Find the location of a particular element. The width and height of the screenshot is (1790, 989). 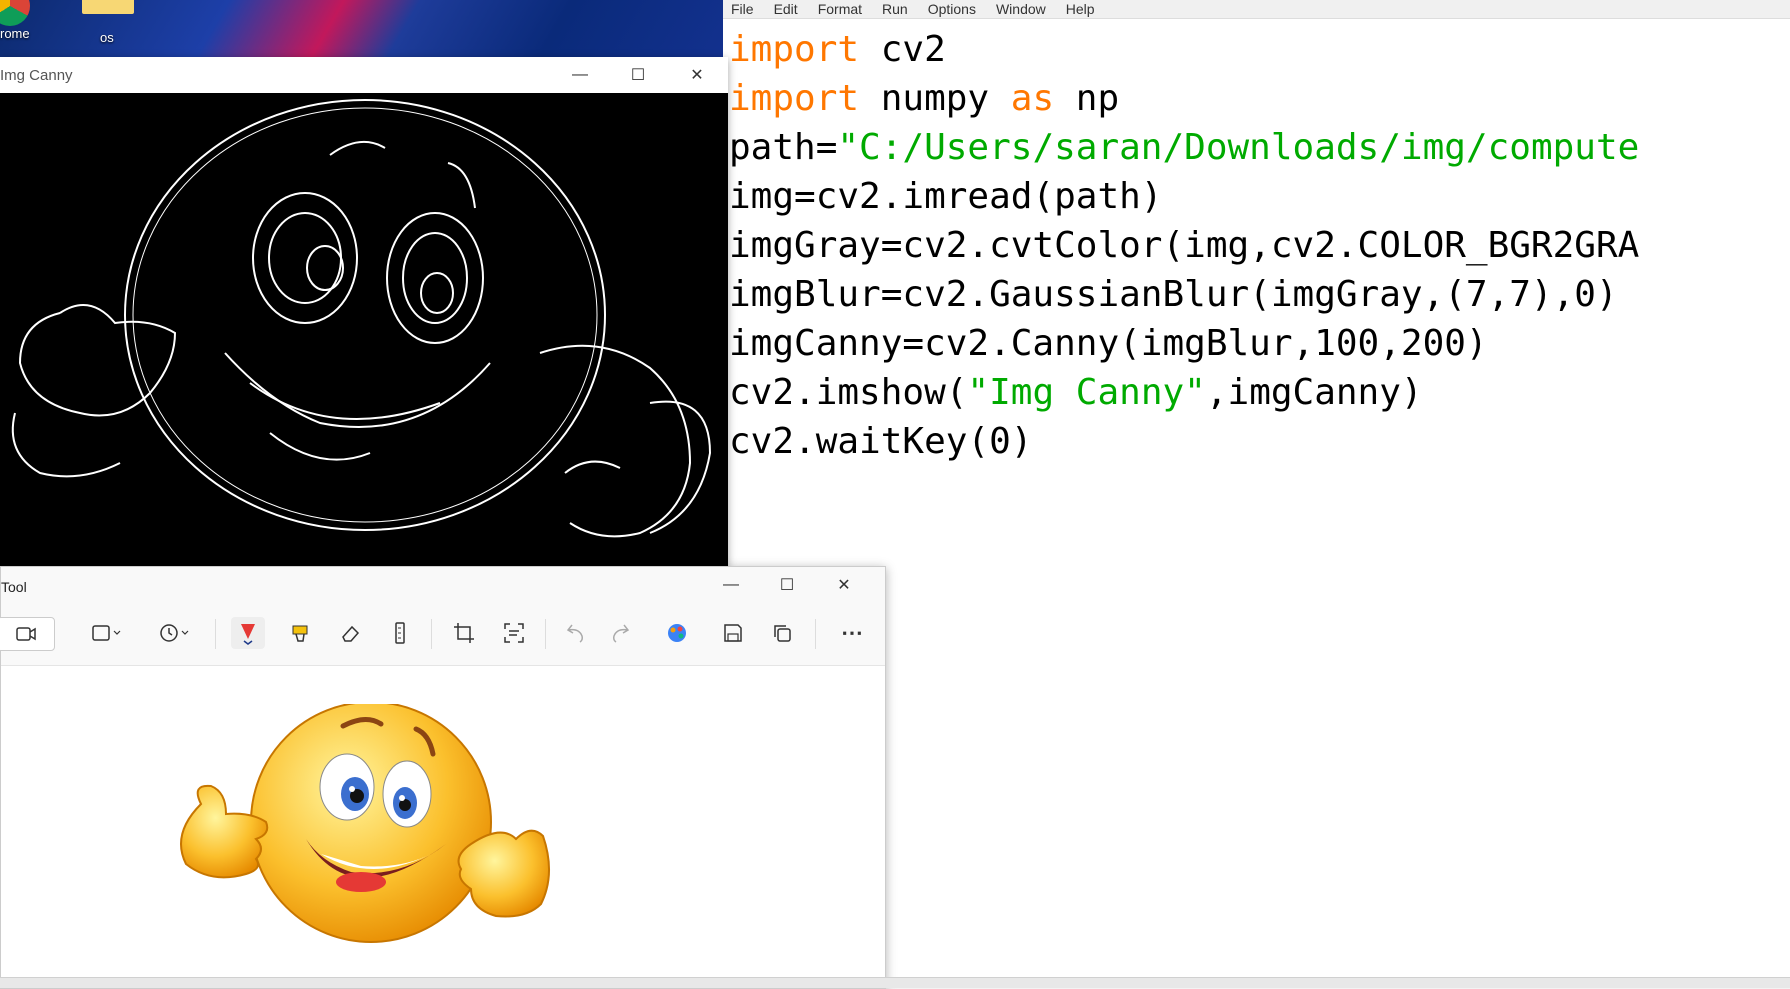

copy-button is located at coordinates (782, 633).